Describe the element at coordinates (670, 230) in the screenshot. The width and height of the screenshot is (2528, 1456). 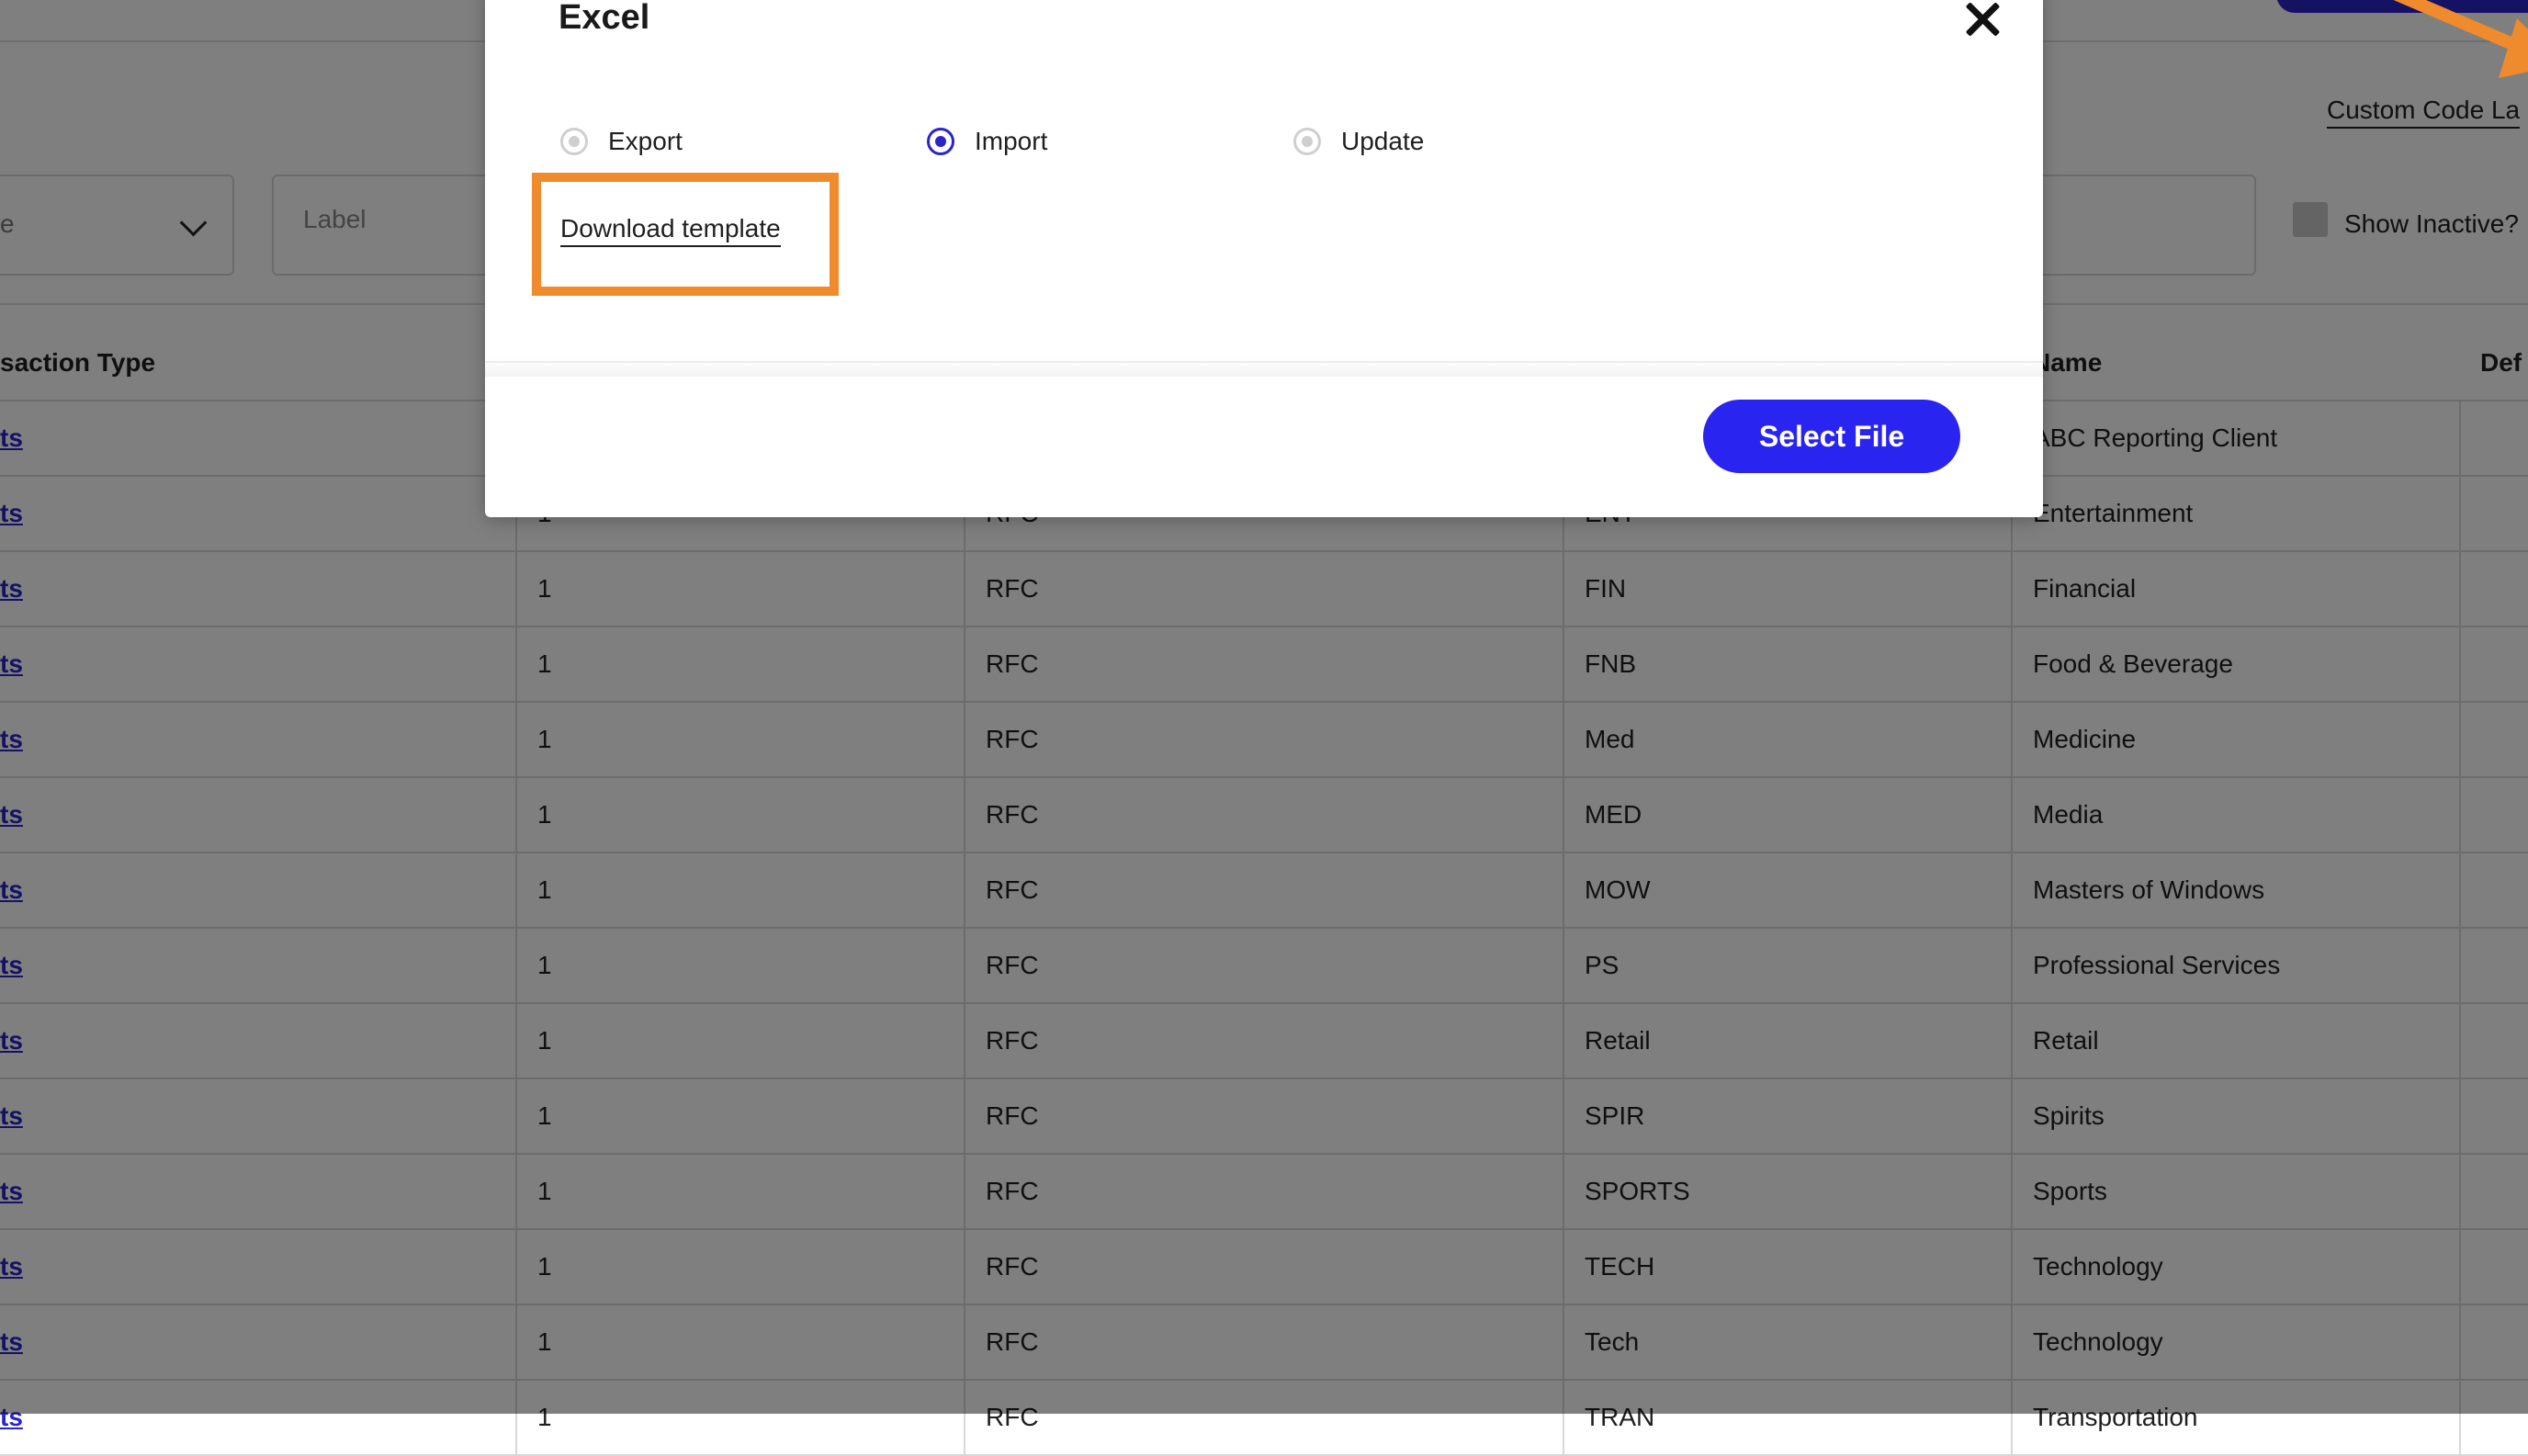
I see `download-template-link: Download template` at that location.